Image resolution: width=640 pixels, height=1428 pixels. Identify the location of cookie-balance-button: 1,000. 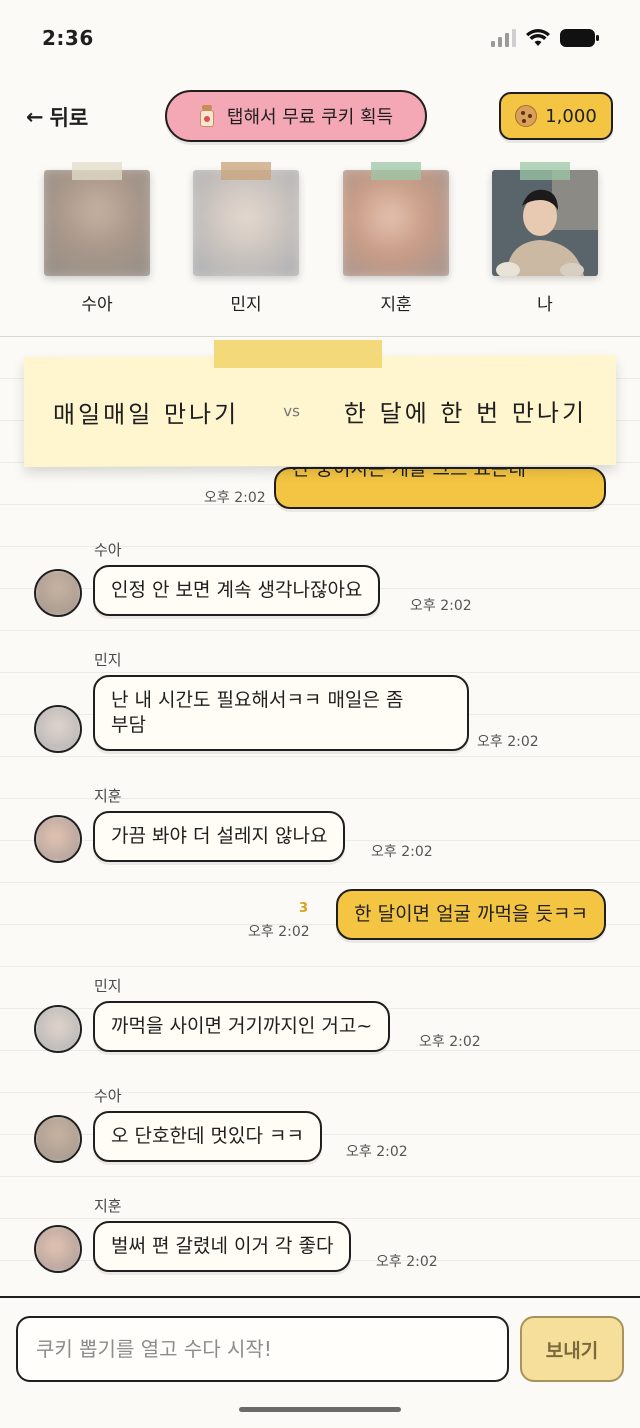
(556, 116).